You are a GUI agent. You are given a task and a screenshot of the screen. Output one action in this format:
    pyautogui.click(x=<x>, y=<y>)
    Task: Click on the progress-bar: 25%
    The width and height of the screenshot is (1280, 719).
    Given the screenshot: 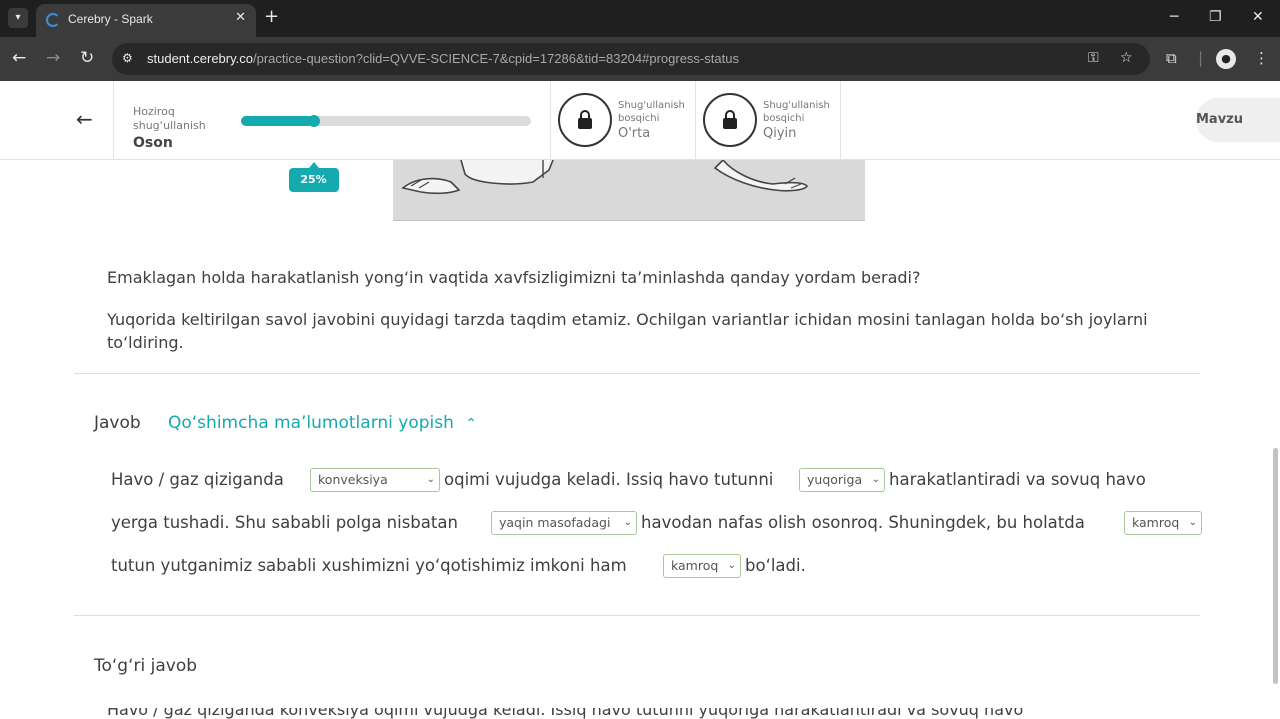 What is the action you would take?
    pyautogui.click(x=386, y=153)
    